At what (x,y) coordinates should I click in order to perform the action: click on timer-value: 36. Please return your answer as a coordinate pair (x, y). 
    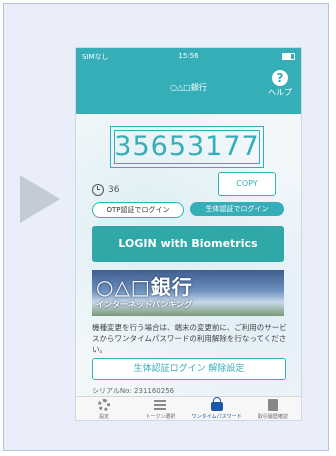
    Looking at the image, I should click on (114, 190).